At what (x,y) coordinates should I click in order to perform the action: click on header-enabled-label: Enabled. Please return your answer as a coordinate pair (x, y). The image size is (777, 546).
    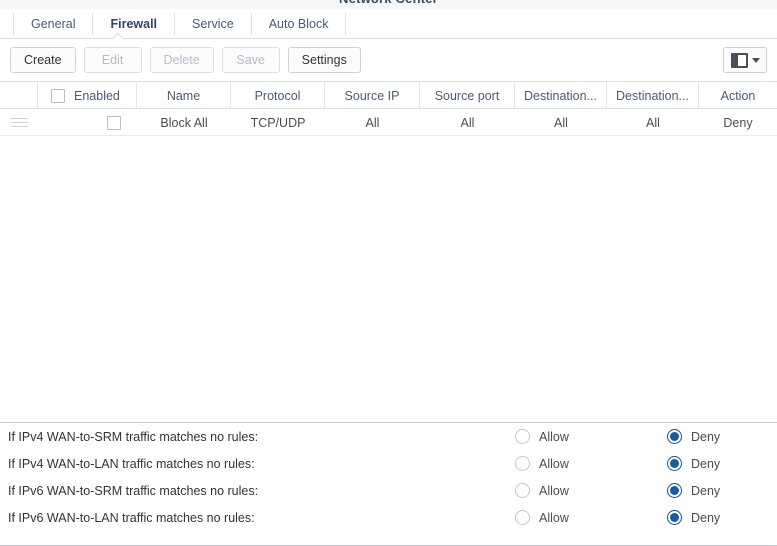
    Looking at the image, I should click on (97, 95).